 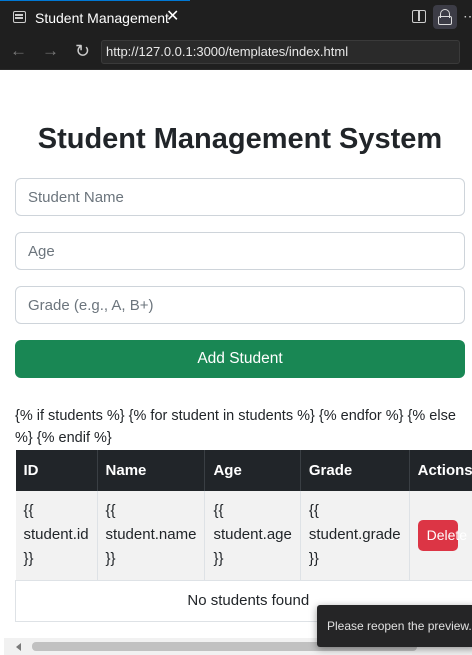 What do you see at coordinates (240, 359) in the screenshot?
I see `add-student-button: Add Student` at bounding box center [240, 359].